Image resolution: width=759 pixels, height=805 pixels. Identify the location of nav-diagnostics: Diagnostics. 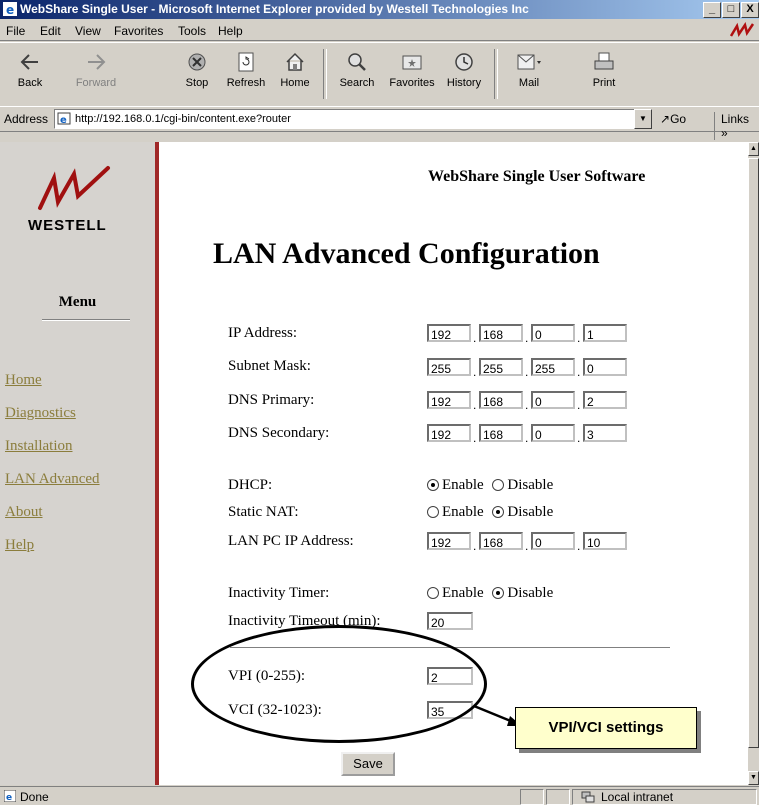
(40, 413).